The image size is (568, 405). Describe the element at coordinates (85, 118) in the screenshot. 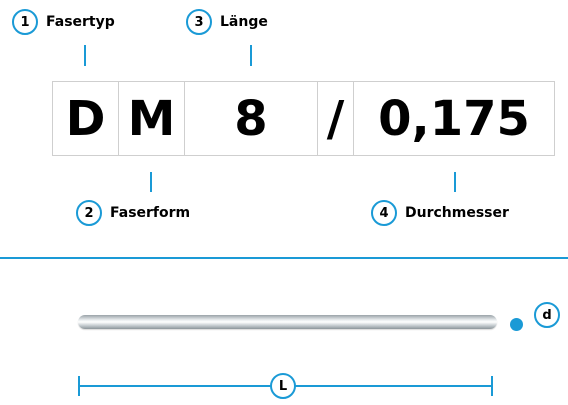

I see `code-box-typ: D` at that location.